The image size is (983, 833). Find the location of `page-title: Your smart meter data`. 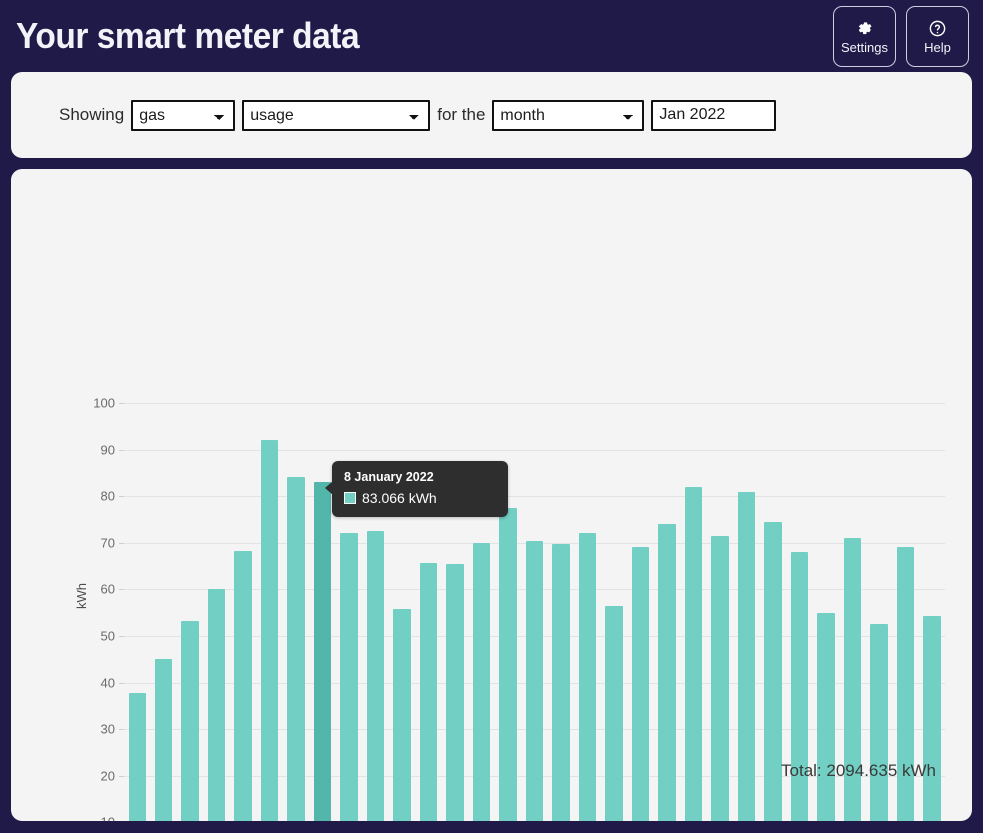

page-title: Your smart meter data is located at coordinates (188, 35).